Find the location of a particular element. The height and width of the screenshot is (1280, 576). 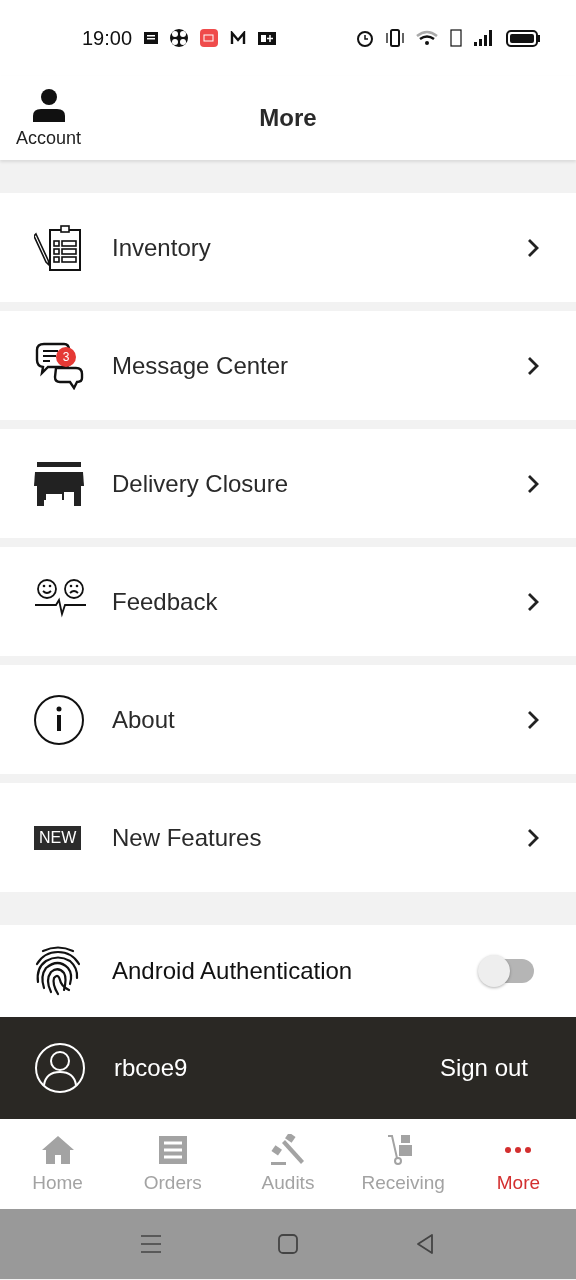

battery-icon is located at coordinates (523, 38).